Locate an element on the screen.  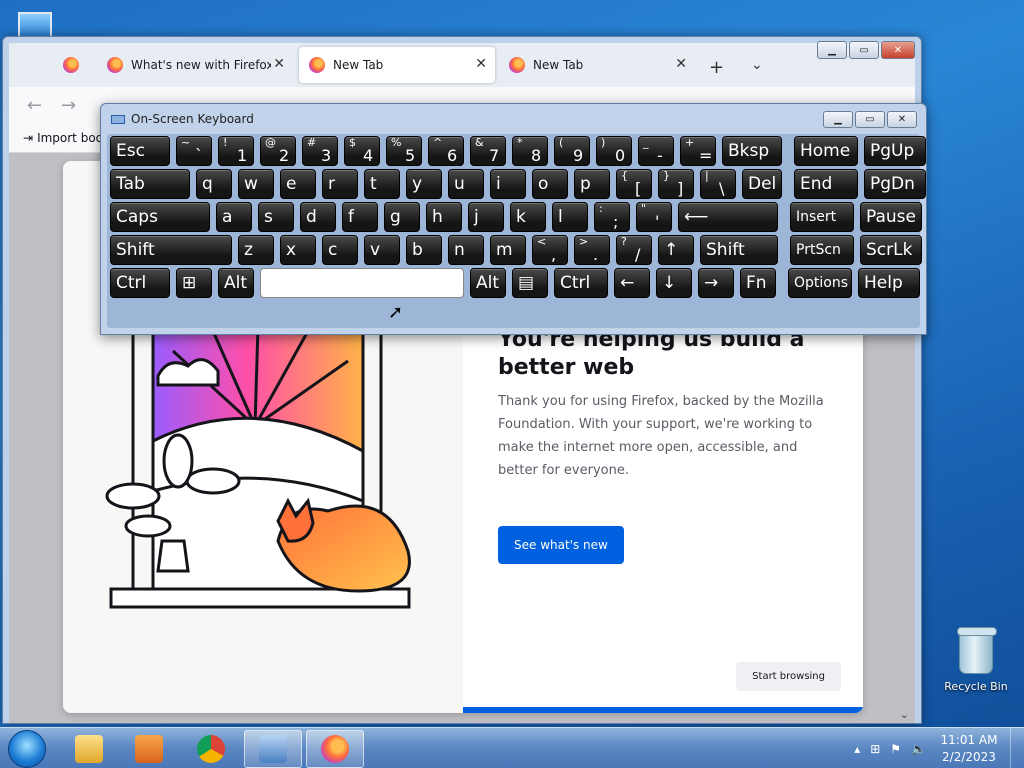
key-9: (9 is located at coordinates (572, 151).